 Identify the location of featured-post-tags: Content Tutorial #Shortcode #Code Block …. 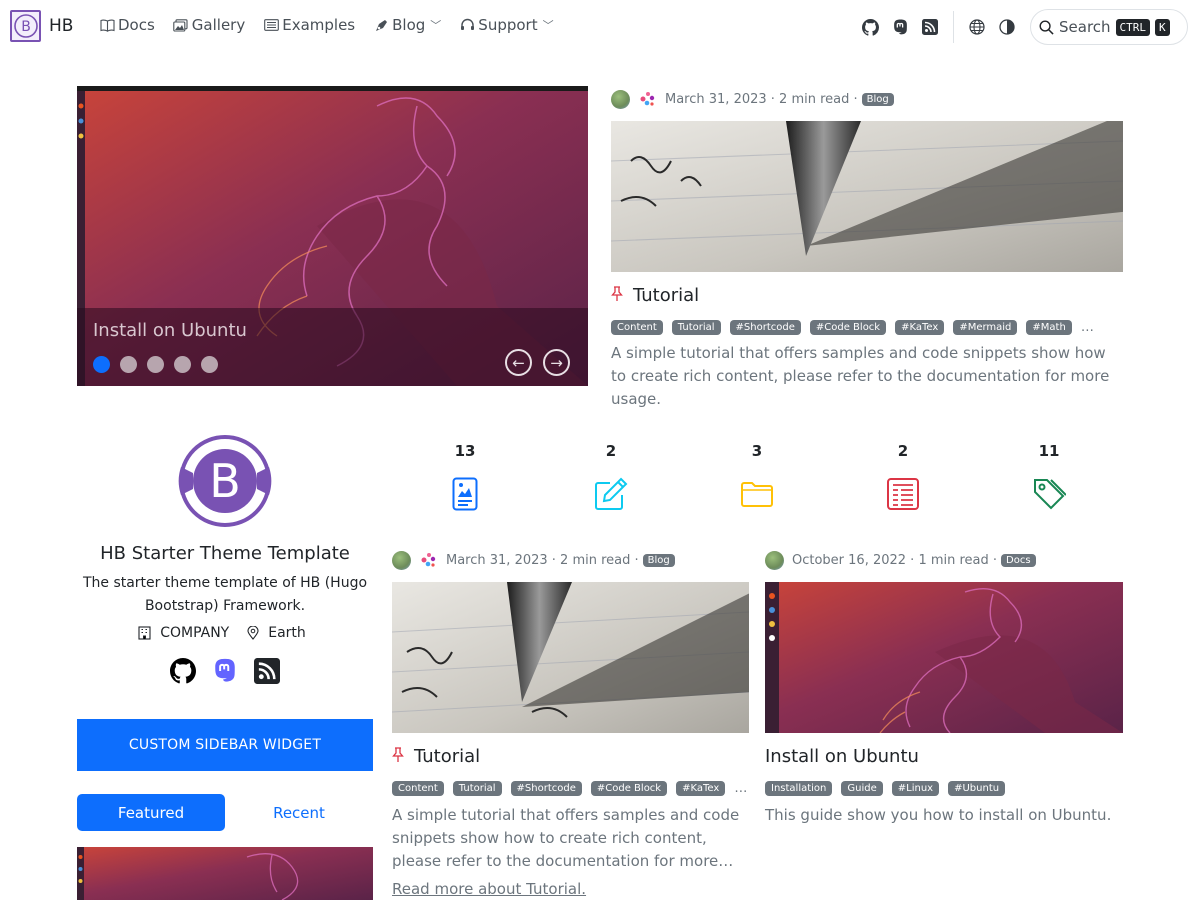
(852, 327).